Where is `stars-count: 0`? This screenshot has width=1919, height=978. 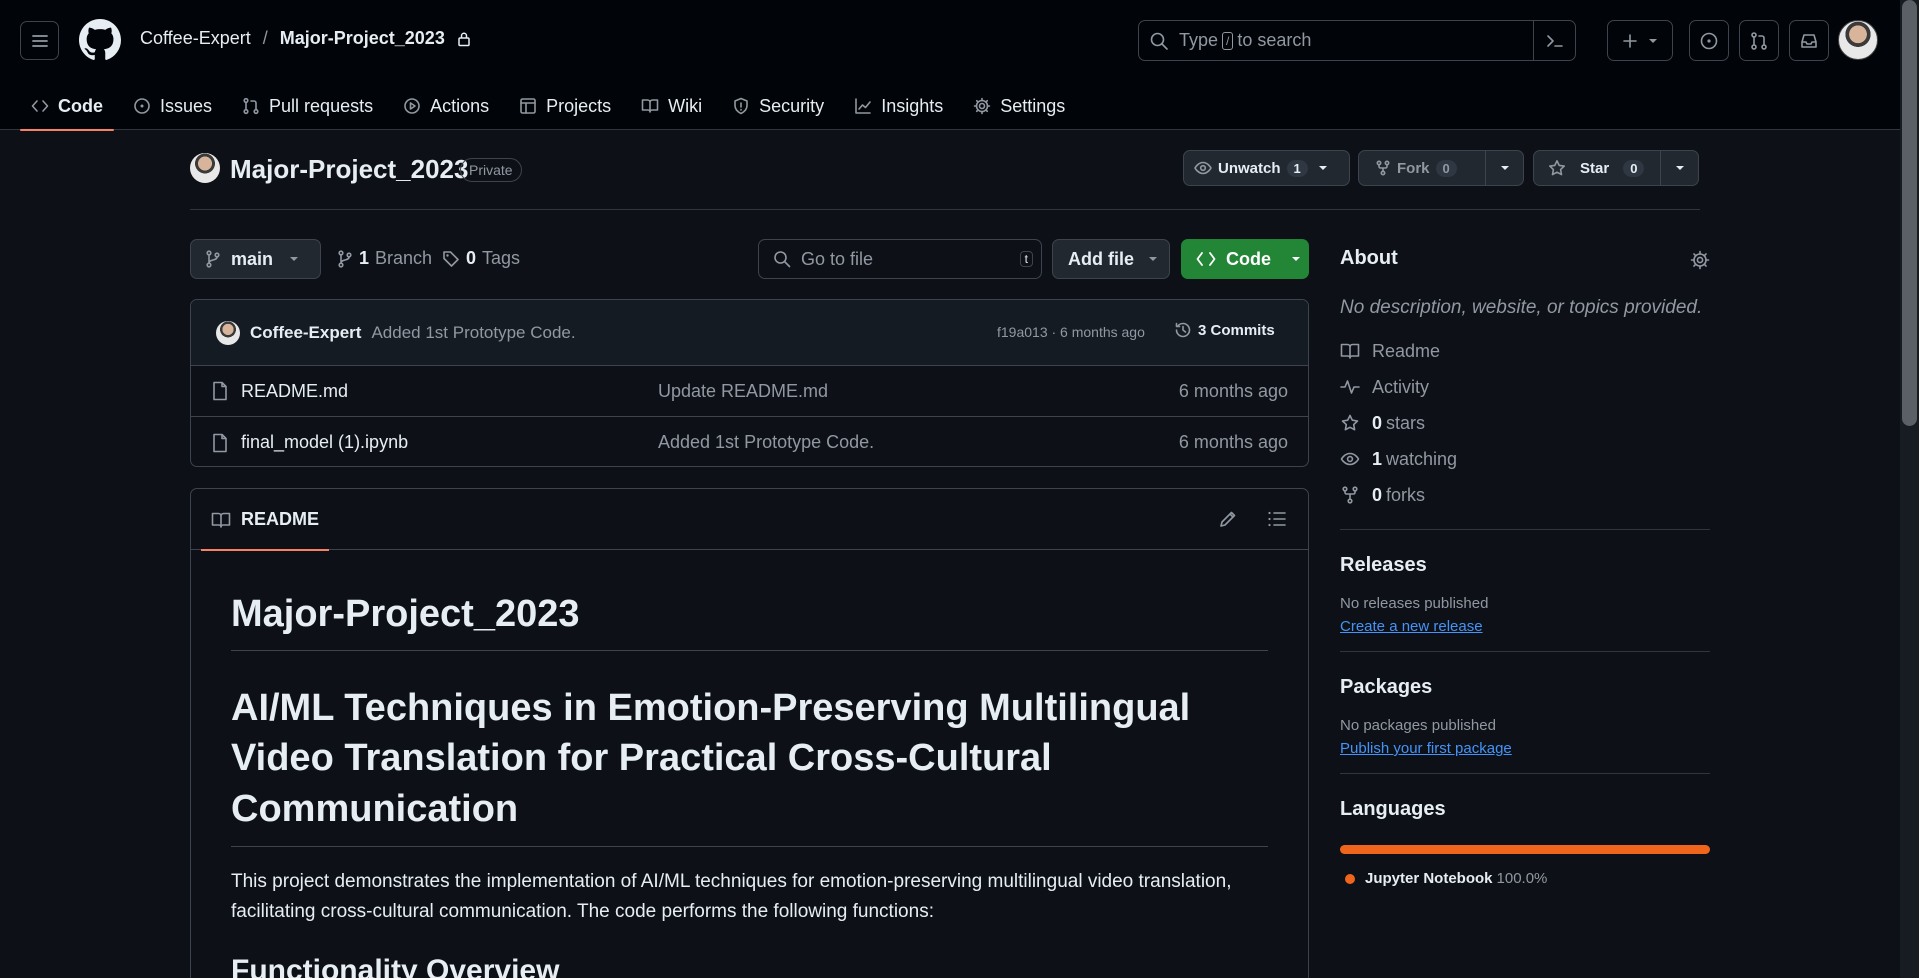
stars-count: 0 is located at coordinates (1377, 422).